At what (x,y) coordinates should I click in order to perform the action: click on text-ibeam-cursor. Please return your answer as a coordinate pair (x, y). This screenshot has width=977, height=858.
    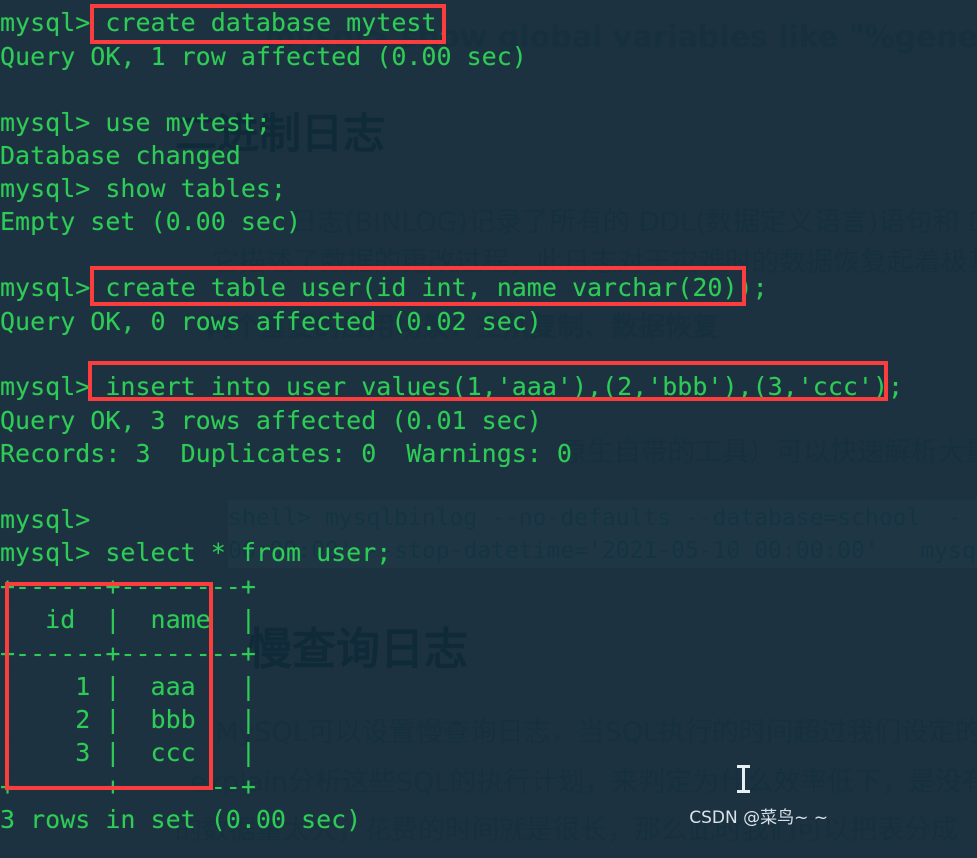
    Looking at the image, I should click on (743, 779).